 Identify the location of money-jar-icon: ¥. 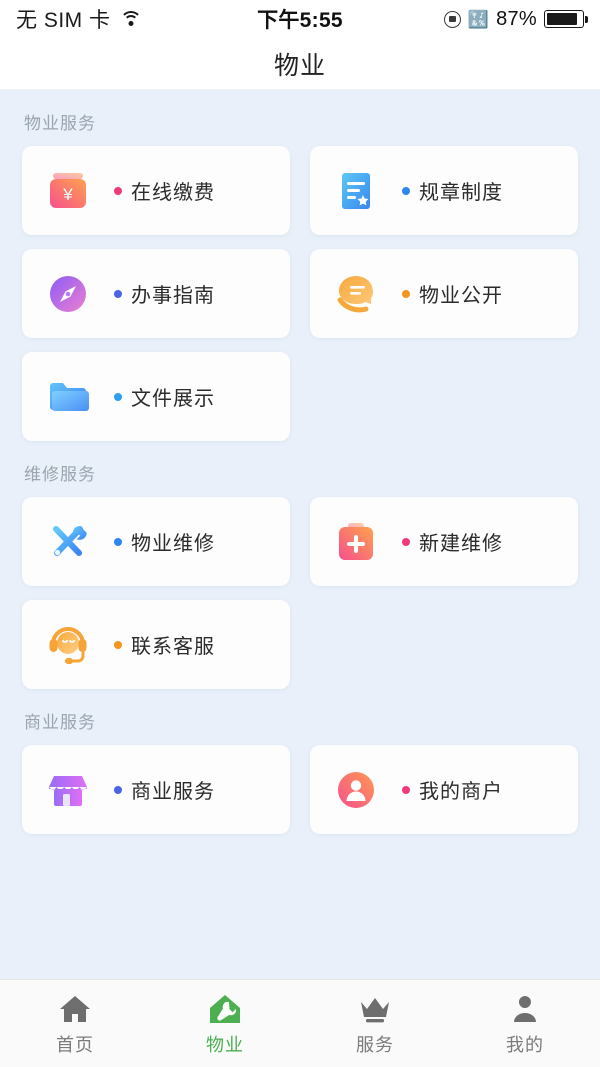
(68, 191).